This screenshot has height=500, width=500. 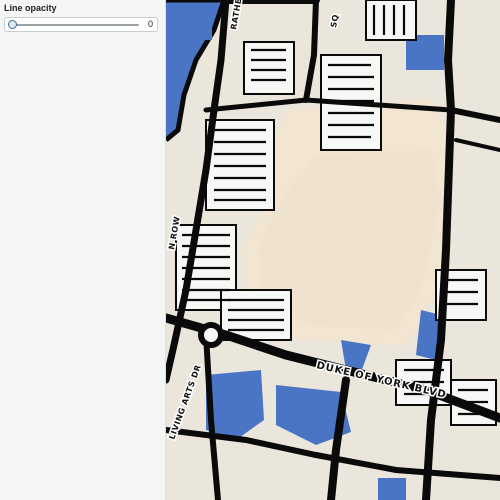 I want to click on slider-value: 0, so click(x=150, y=24).